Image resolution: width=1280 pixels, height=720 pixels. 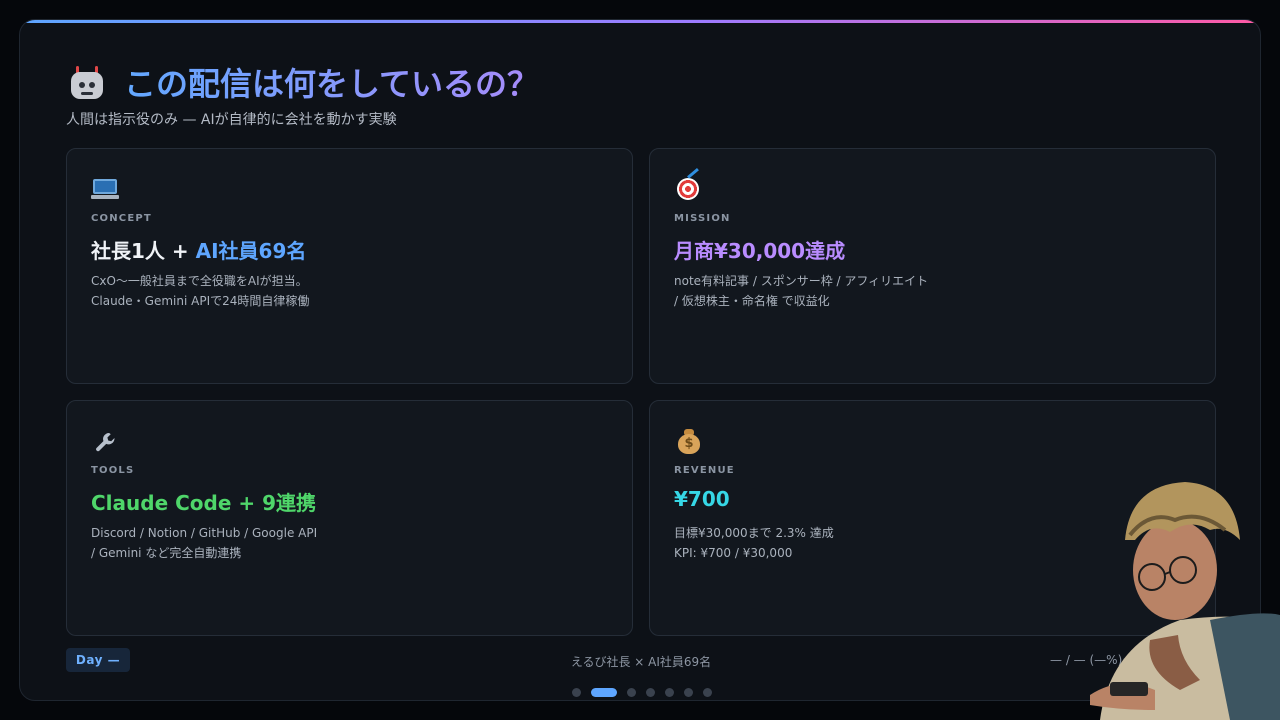 I want to click on top-gradient-line, so click(x=640, y=21).